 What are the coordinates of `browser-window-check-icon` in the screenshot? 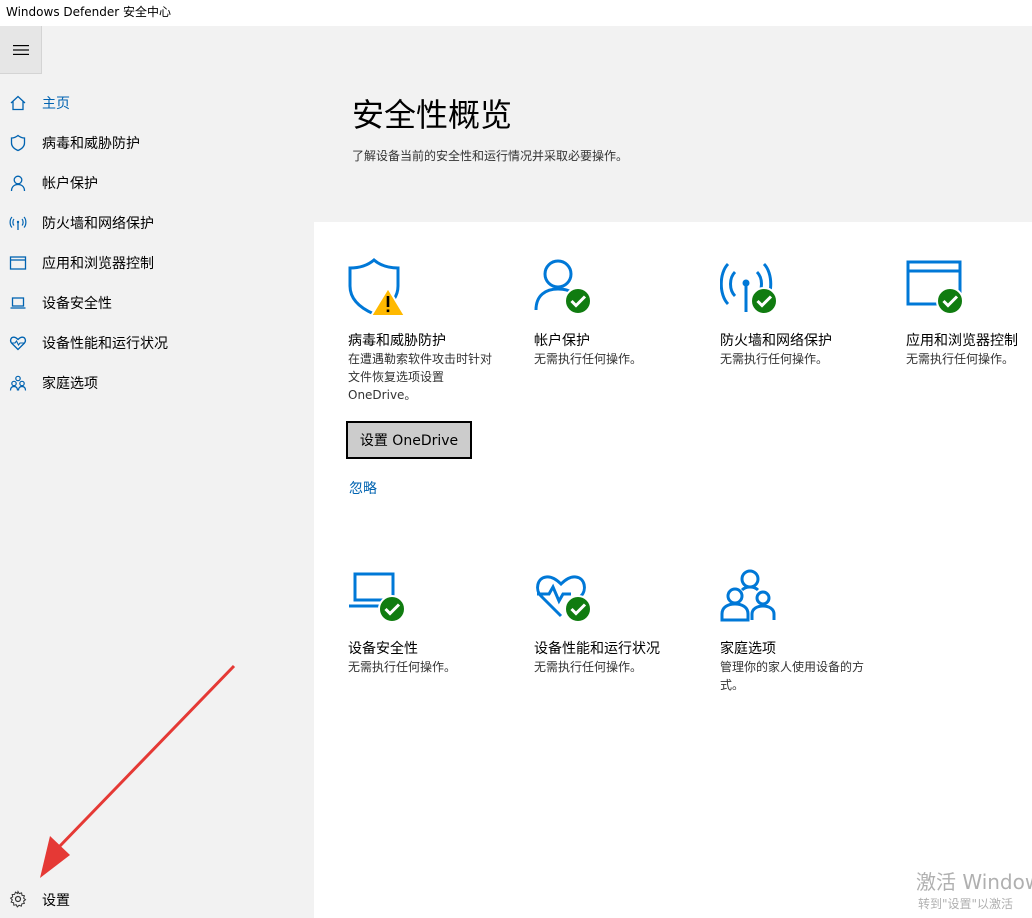 It's located at (936, 288).